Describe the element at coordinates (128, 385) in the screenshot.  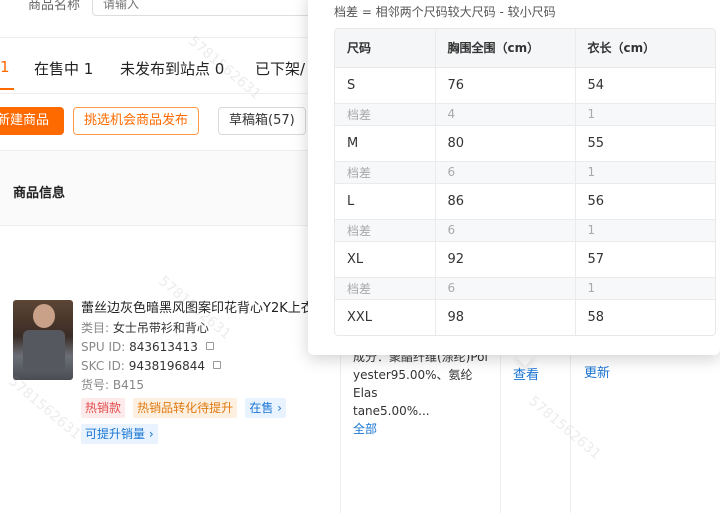
I see `sku-value: B415` at that location.